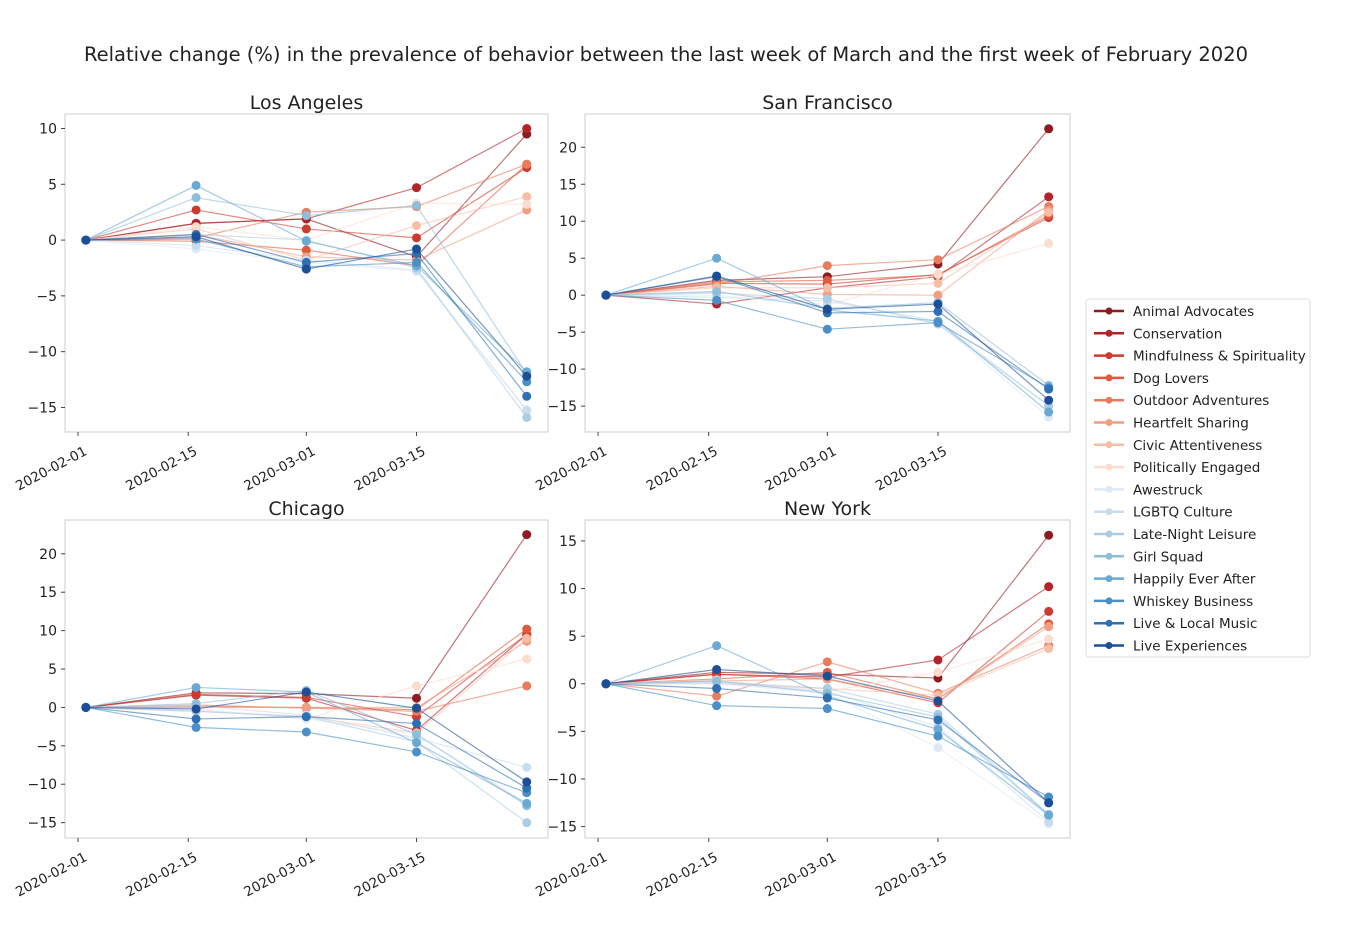 Image resolution: width=1362 pixels, height=926 pixels. I want to click on subplot-title: Chicago, so click(306, 509).